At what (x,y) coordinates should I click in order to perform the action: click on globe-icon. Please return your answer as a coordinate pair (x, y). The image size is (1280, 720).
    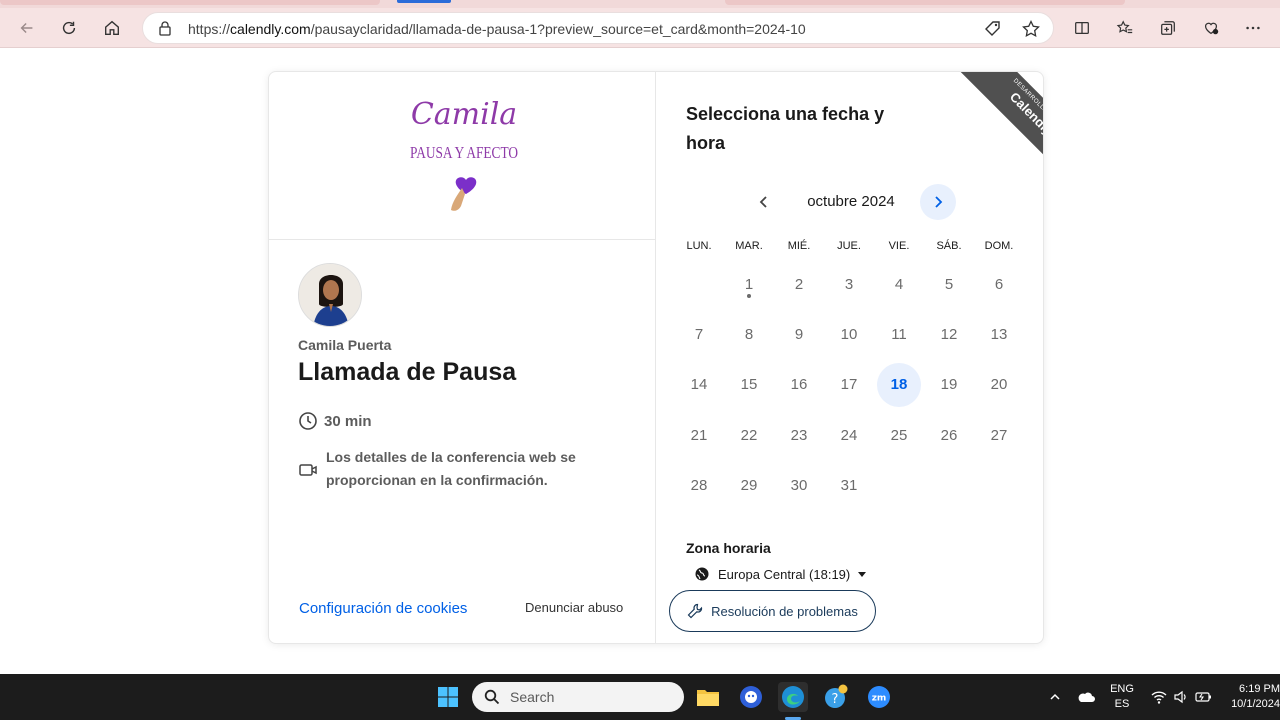
    Looking at the image, I should click on (702, 574).